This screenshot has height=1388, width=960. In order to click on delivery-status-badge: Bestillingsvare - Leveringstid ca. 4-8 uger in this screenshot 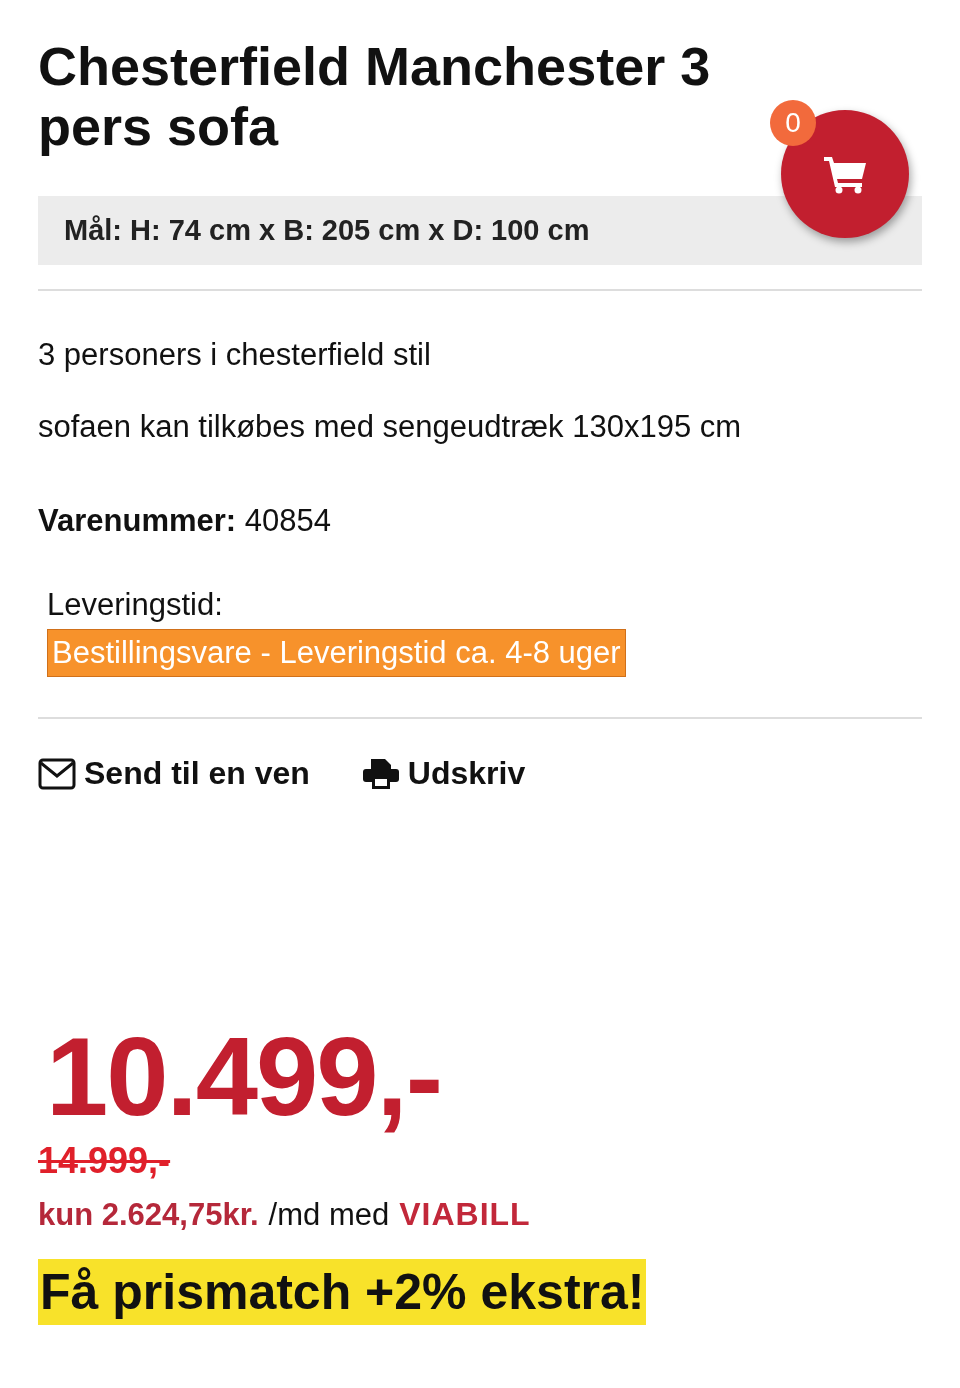, I will do `click(336, 653)`.